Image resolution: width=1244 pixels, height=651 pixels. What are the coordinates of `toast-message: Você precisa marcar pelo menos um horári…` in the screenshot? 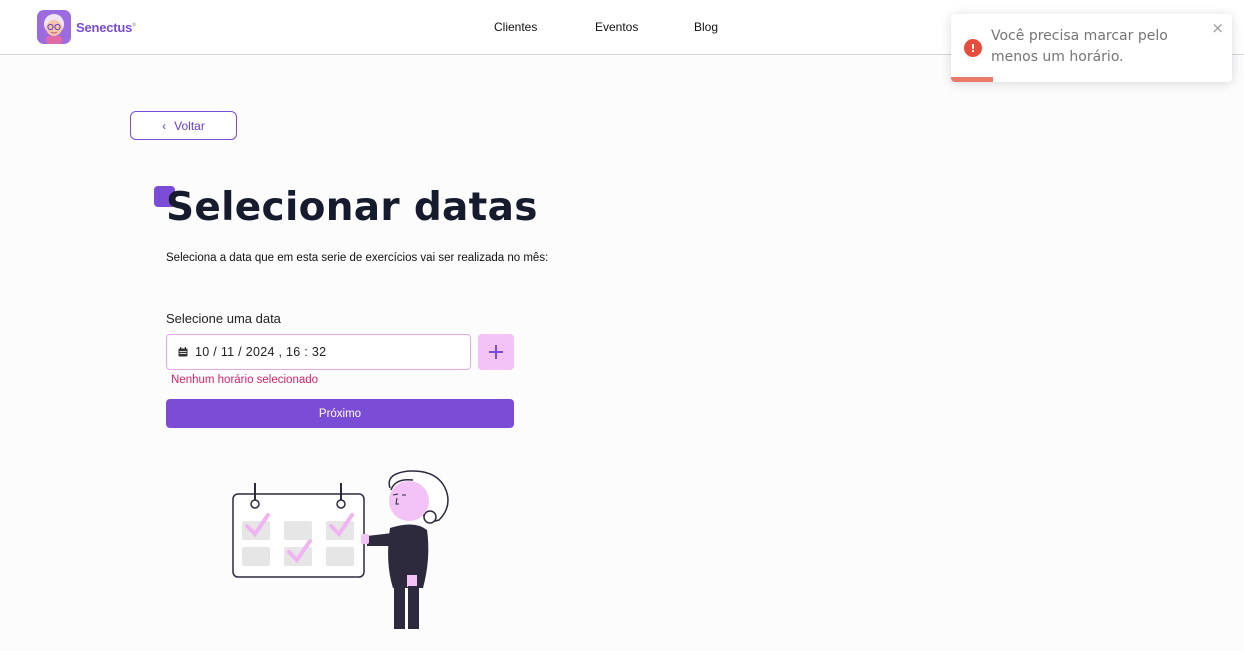 It's located at (1079, 46).